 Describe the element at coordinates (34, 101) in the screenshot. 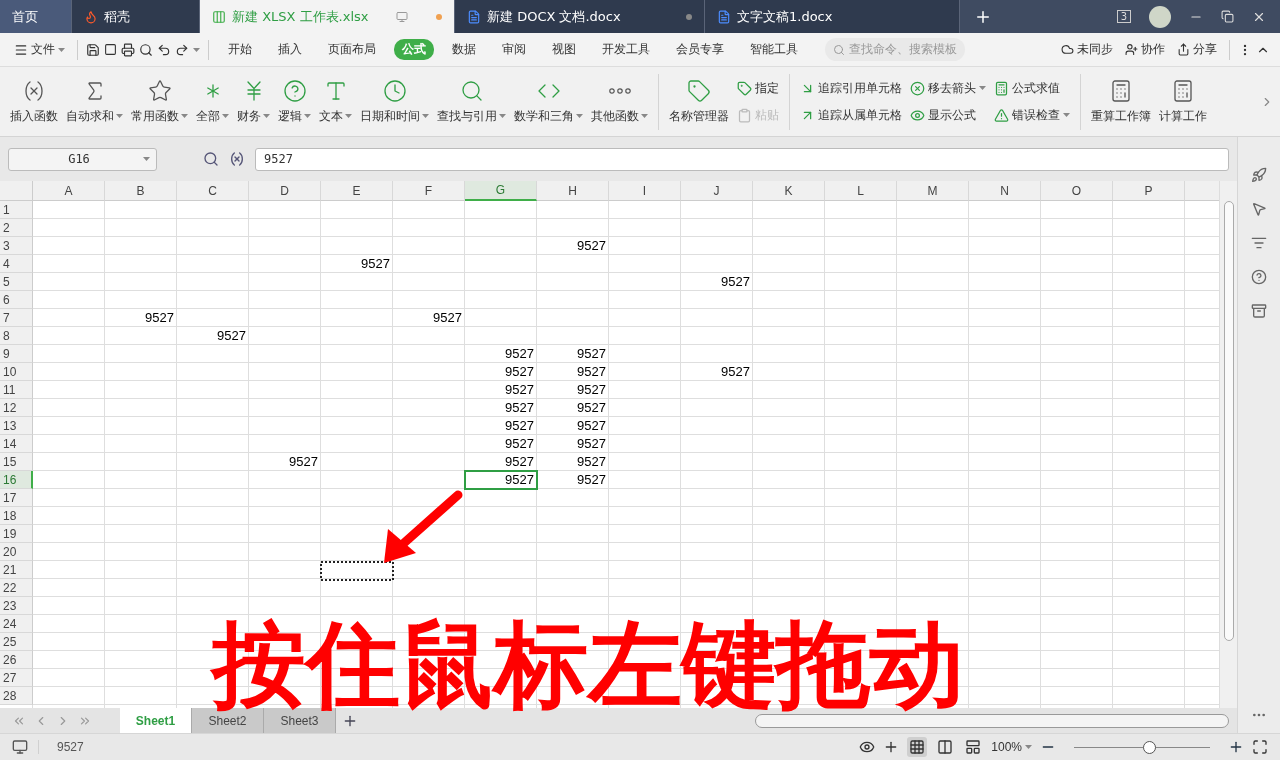

I see `ribbon-button: 插入函数` at that location.